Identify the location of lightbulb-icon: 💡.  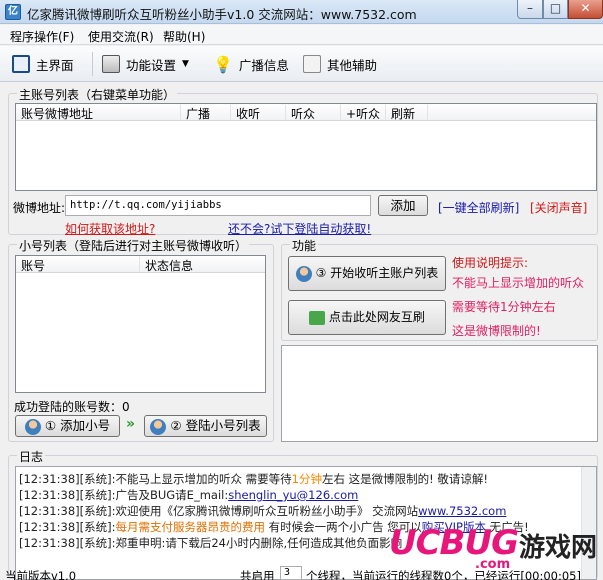
(223, 64).